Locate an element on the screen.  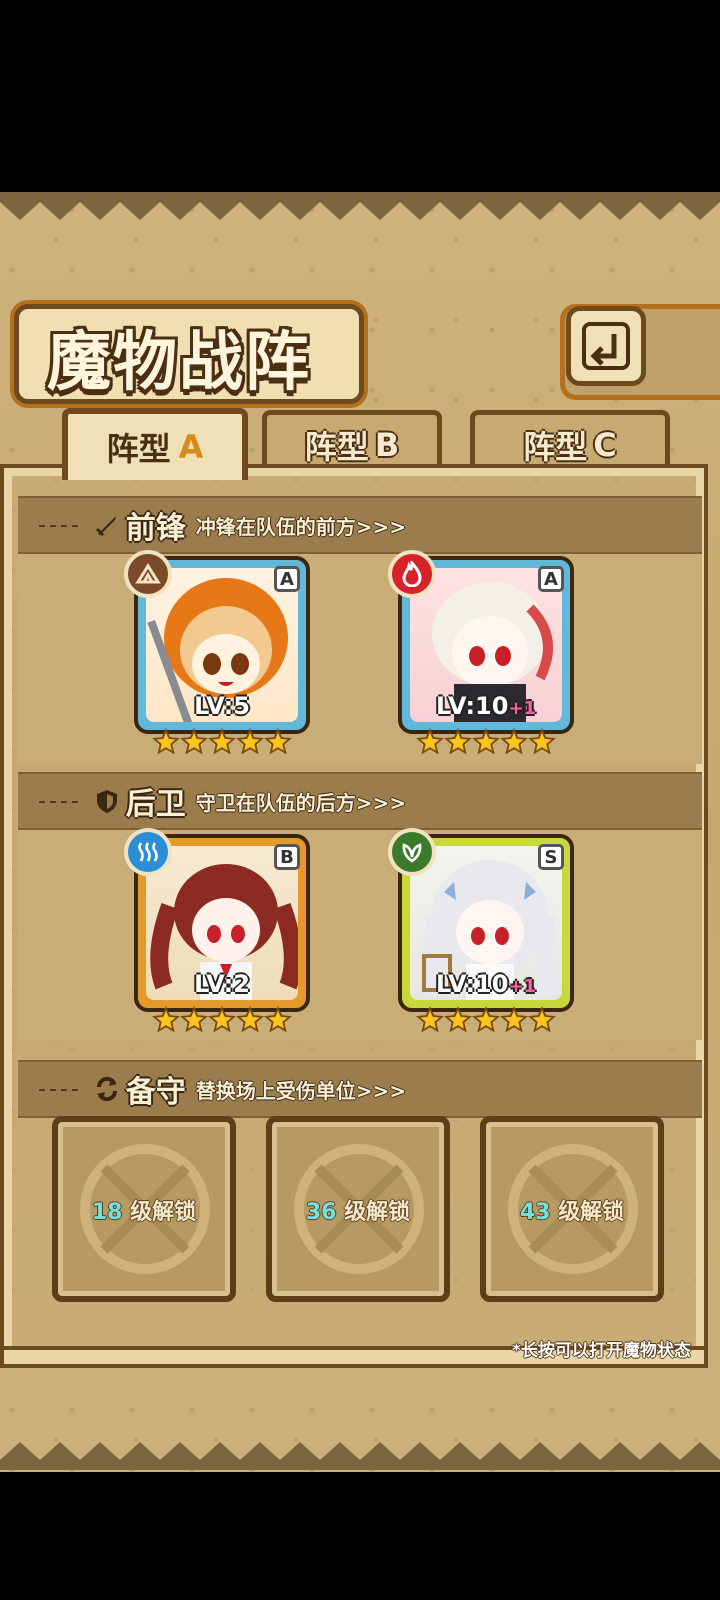
level-value: LV:2 is located at coordinates (222, 984).